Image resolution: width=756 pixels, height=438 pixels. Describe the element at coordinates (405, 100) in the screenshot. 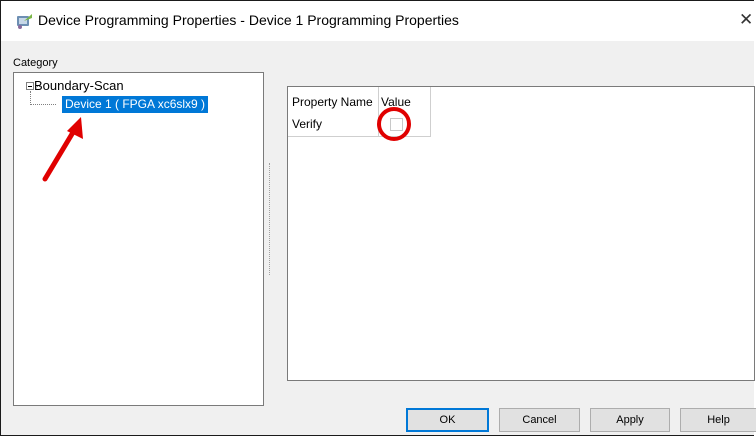

I see `column-header-value: Value` at that location.